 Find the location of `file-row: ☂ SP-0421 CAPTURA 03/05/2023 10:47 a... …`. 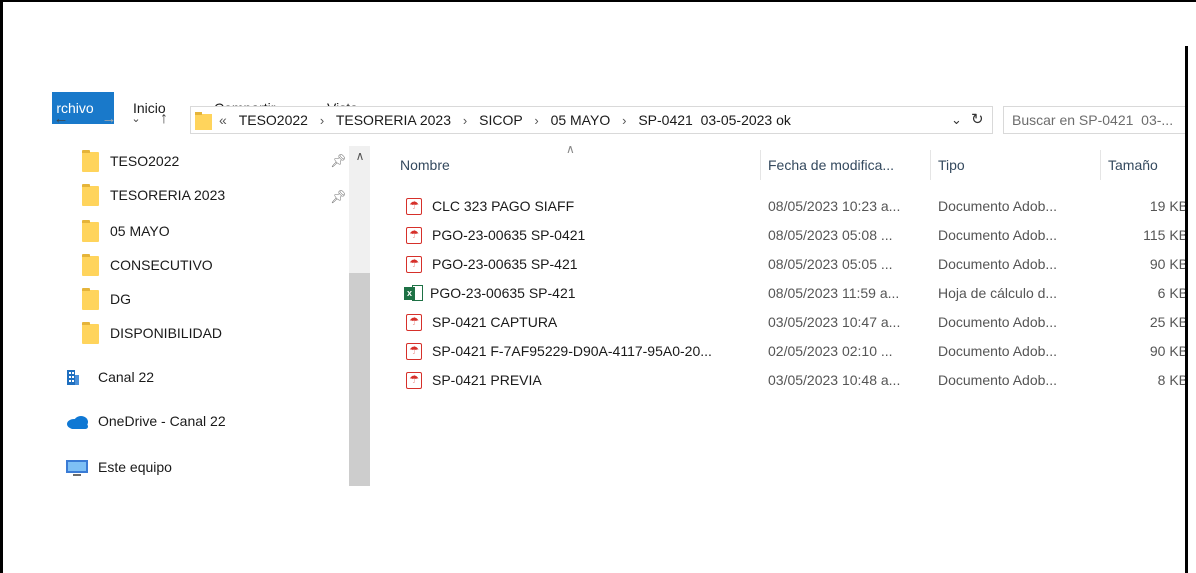

file-row: ☂ SP-0421 CAPTURA 03/05/2023 10:47 a... … is located at coordinates (798, 322).